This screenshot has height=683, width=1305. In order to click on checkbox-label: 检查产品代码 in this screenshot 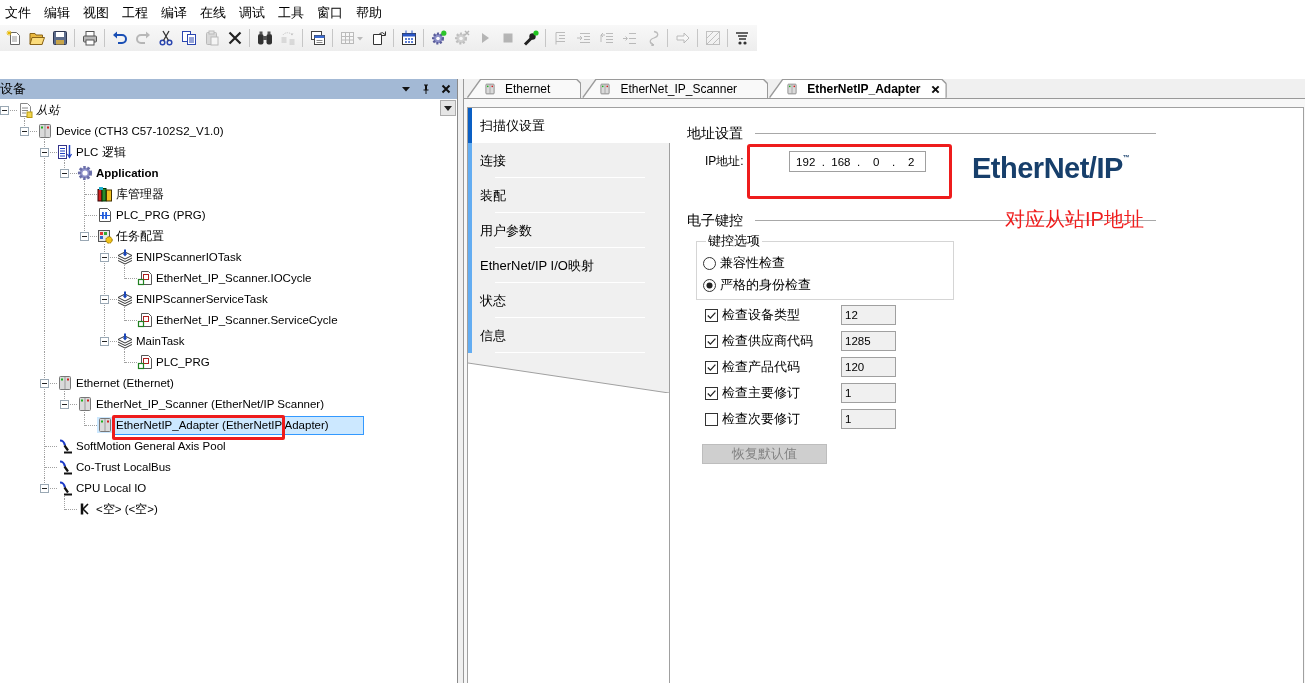, I will do `click(761, 367)`.